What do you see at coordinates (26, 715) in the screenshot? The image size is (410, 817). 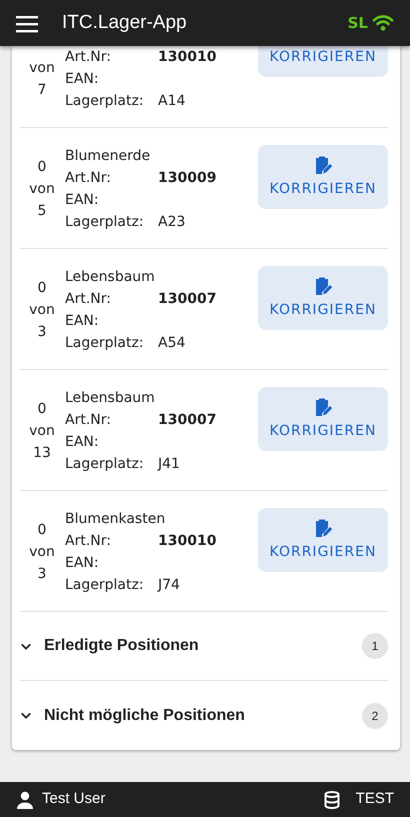 I see `chevron-down-icon` at bounding box center [26, 715].